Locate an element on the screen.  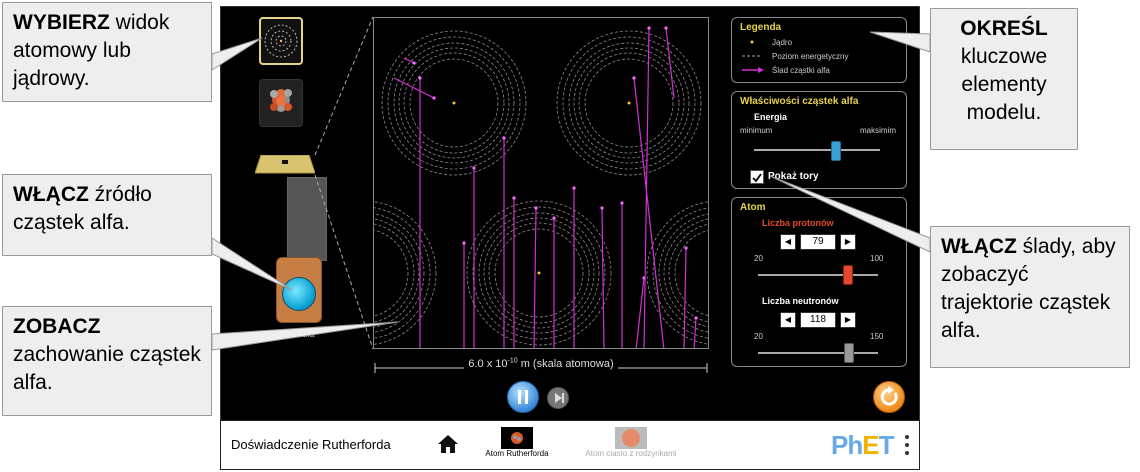
nucleus-marker-icon is located at coordinates (752, 42).